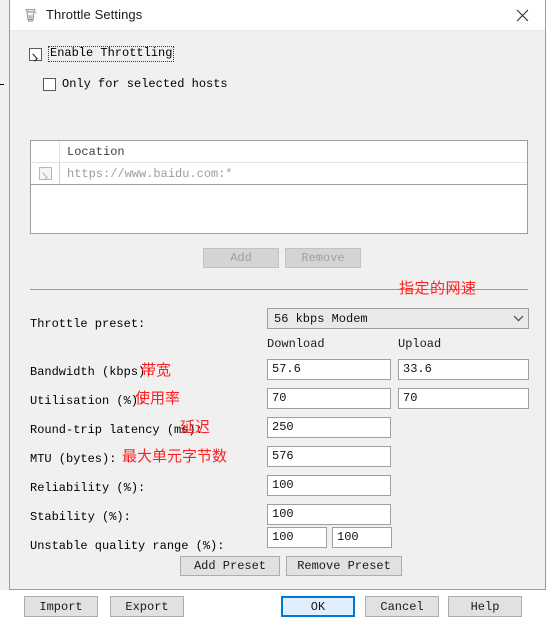 The image size is (546, 617). I want to click on stability-label: Stability (%):, so click(80, 517).